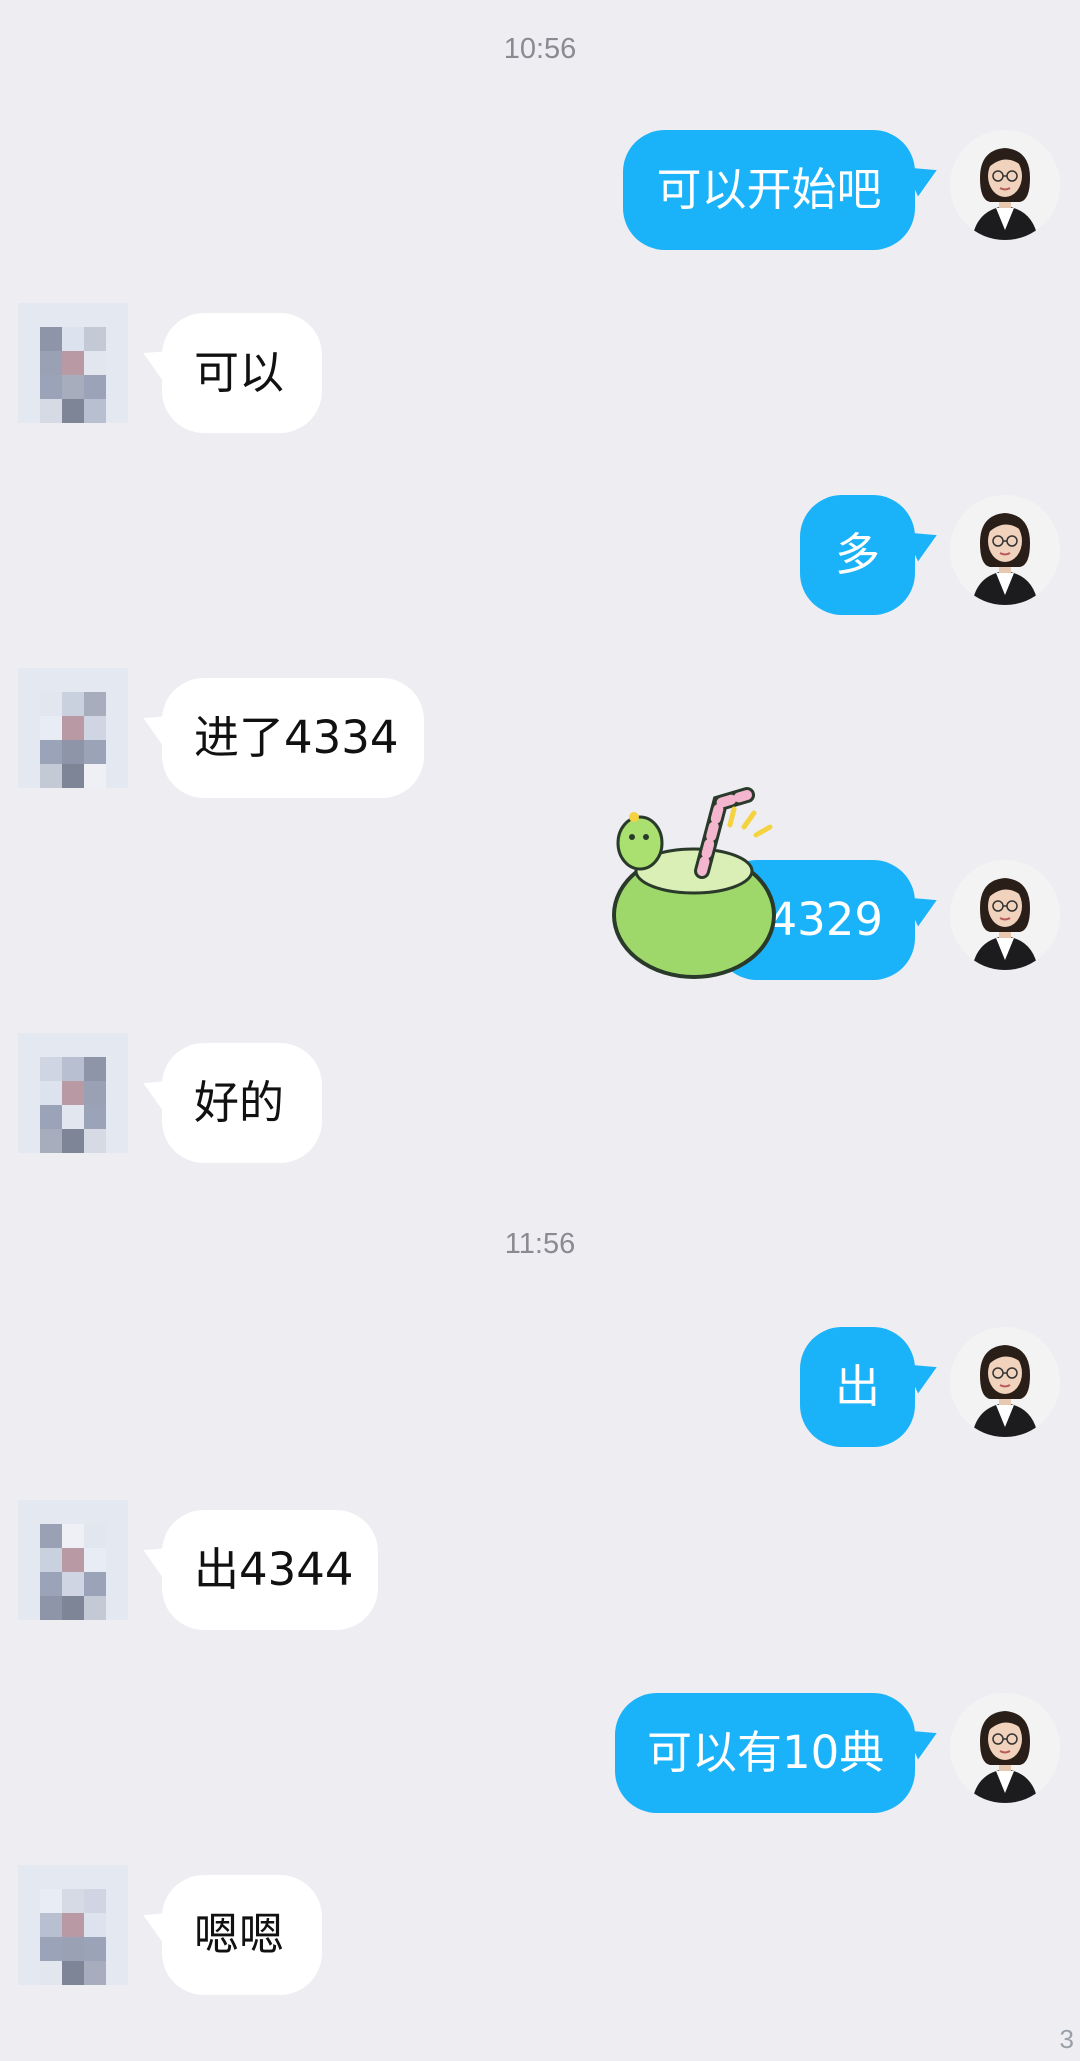 The image size is (1080, 2061). I want to click on message-bubble: 嗯嗯, so click(242, 1935).